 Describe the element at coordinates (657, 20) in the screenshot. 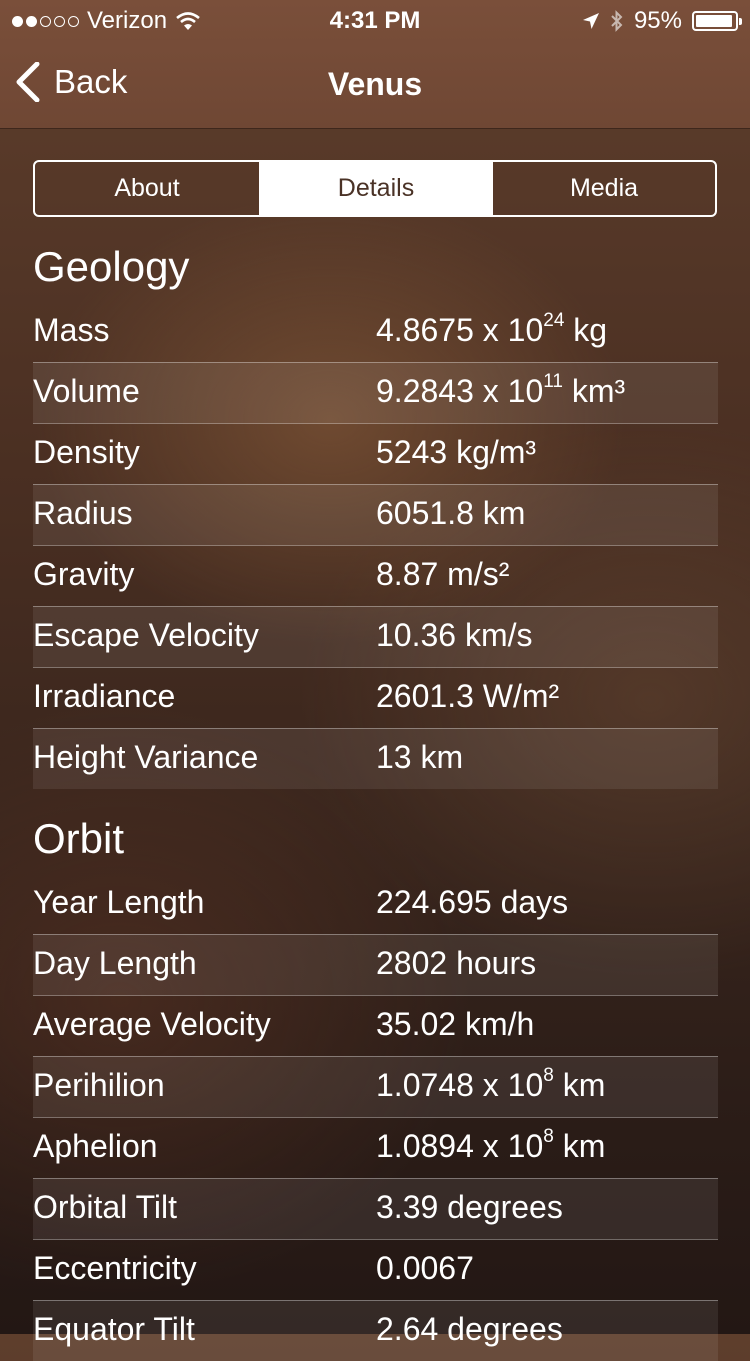

I see `battery-percent: 95%` at that location.